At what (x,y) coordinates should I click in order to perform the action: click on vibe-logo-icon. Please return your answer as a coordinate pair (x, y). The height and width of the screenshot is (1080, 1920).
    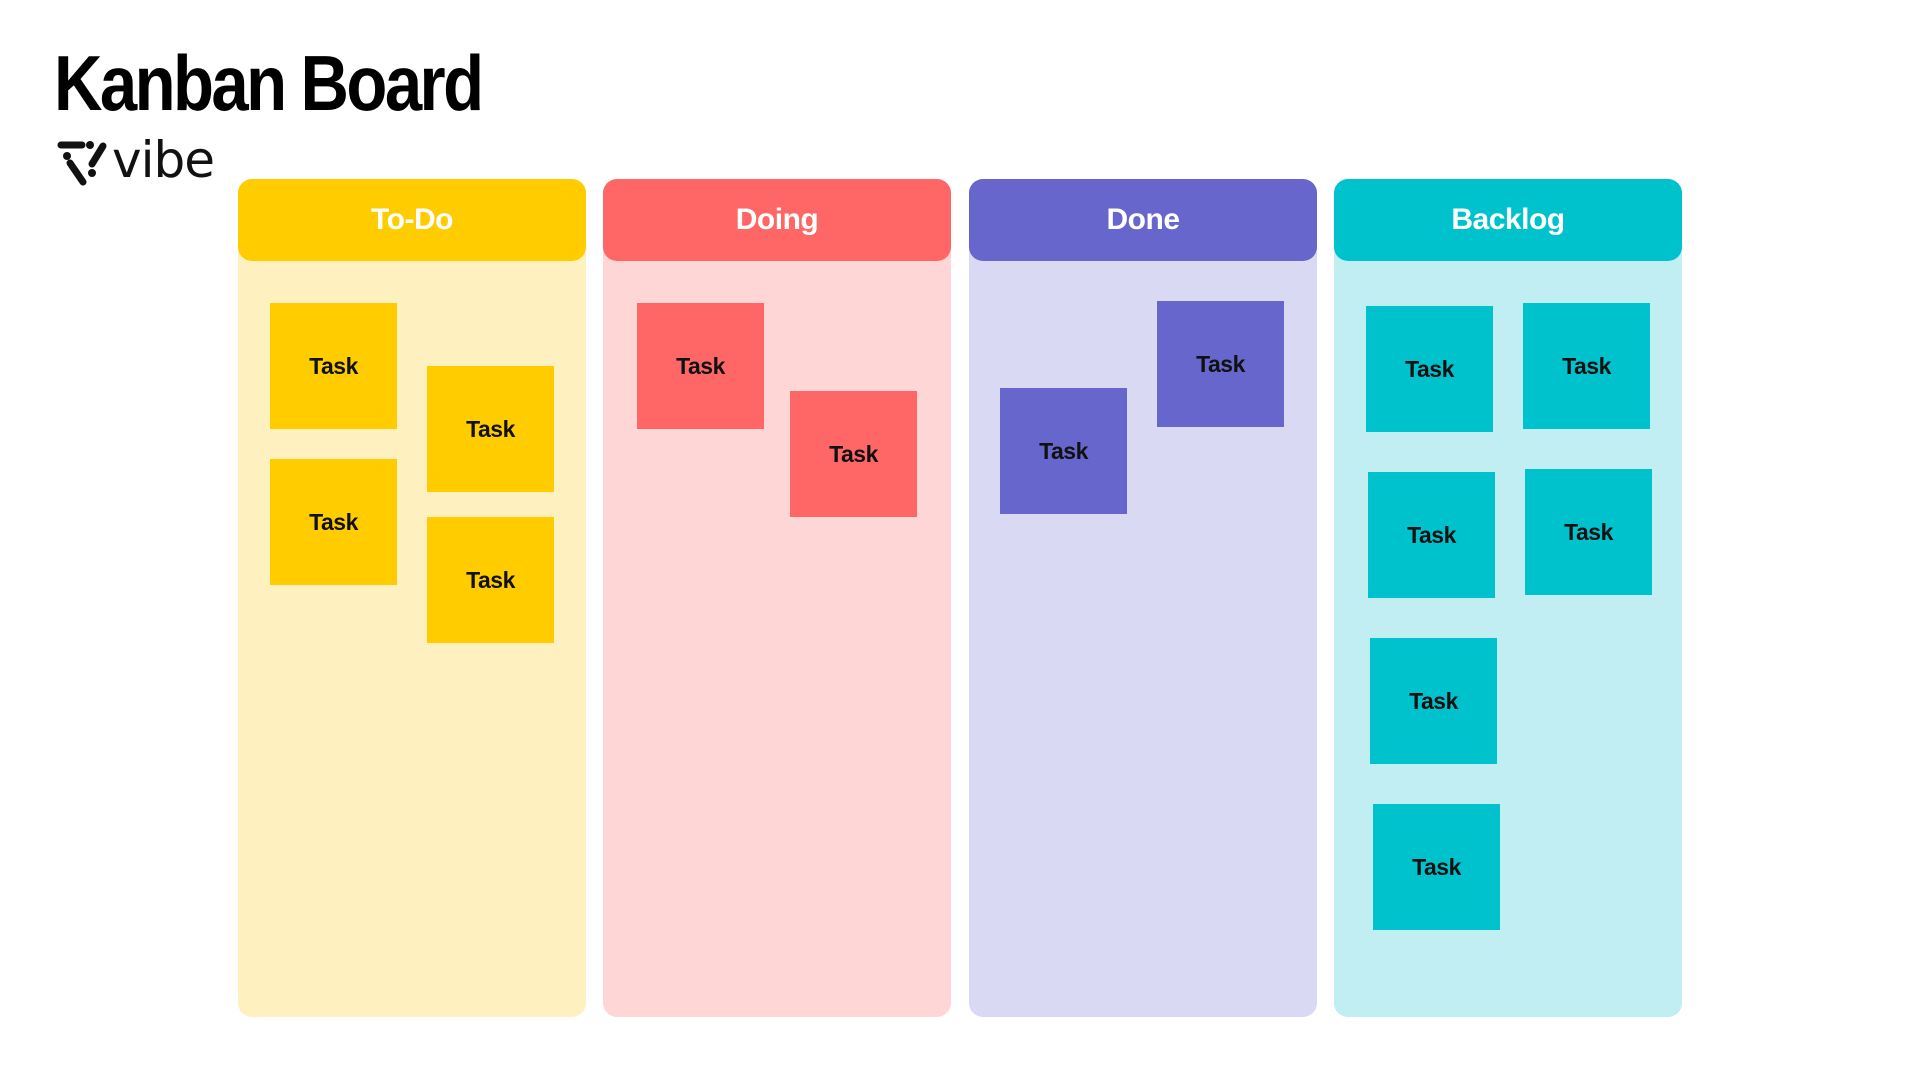
    Looking at the image, I should click on (82, 163).